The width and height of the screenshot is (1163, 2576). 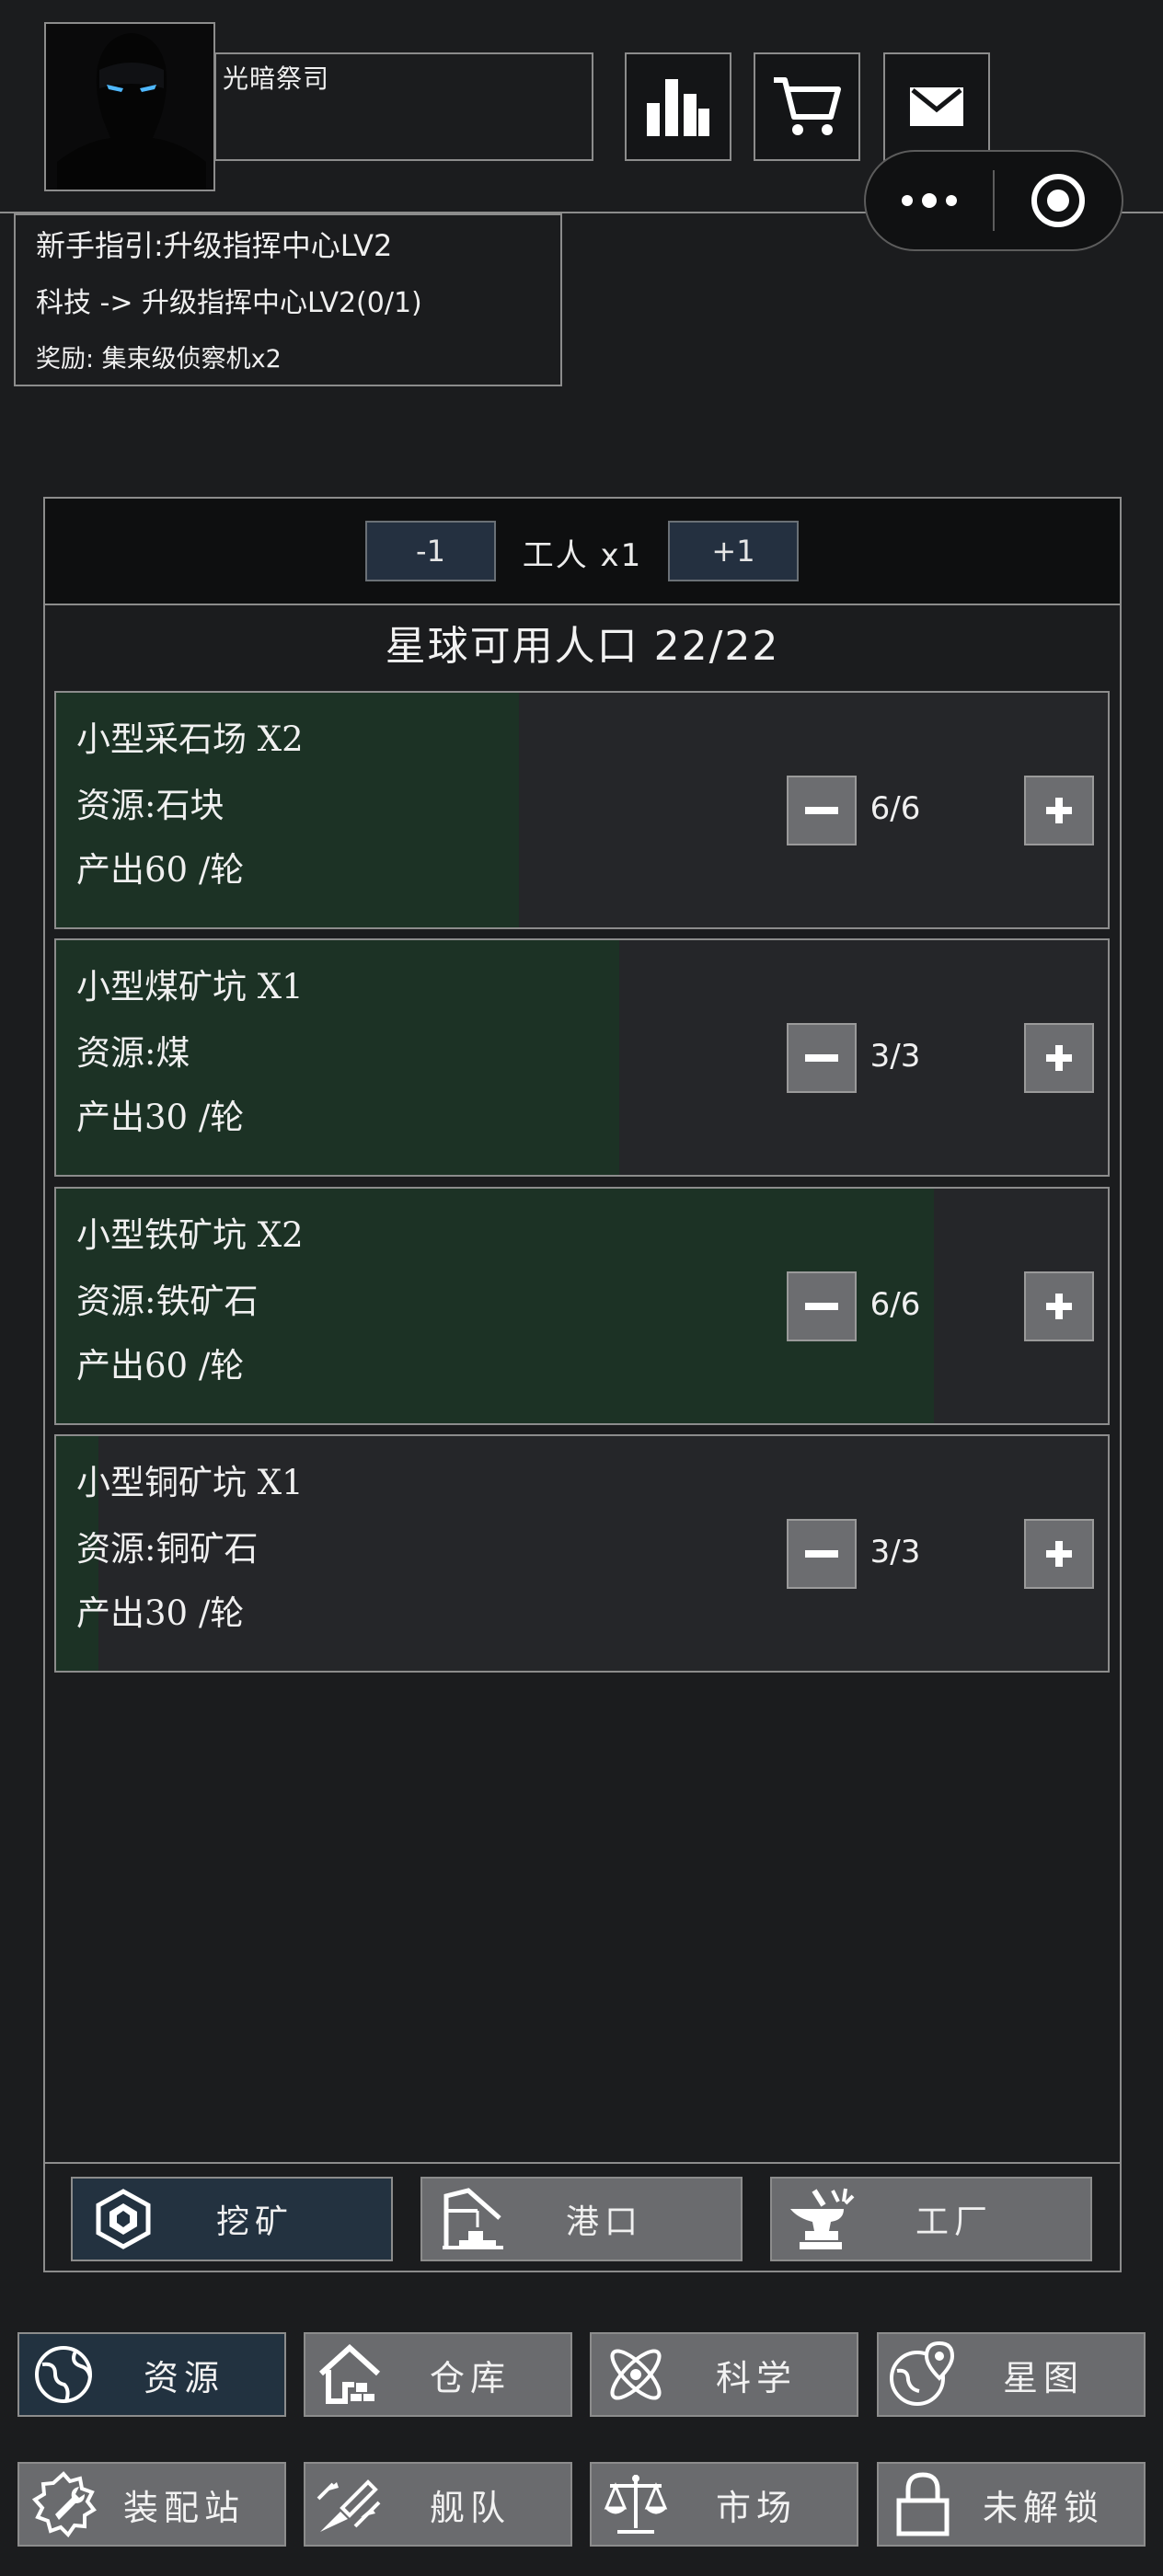 I want to click on subtab-divider, so click(x=582, y=2163).